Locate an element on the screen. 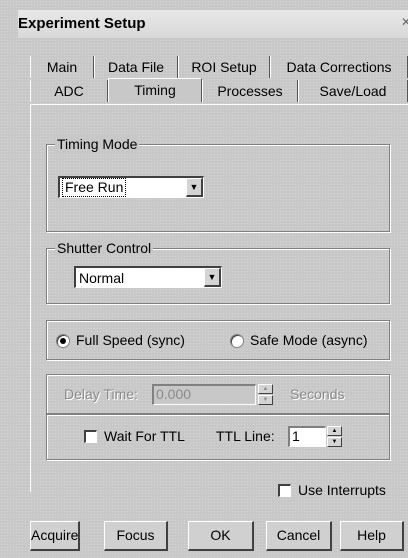 The height and width of the screenshot is (558, 408). delay-time-label: Delay Time: is located at coordinates (101, 394).